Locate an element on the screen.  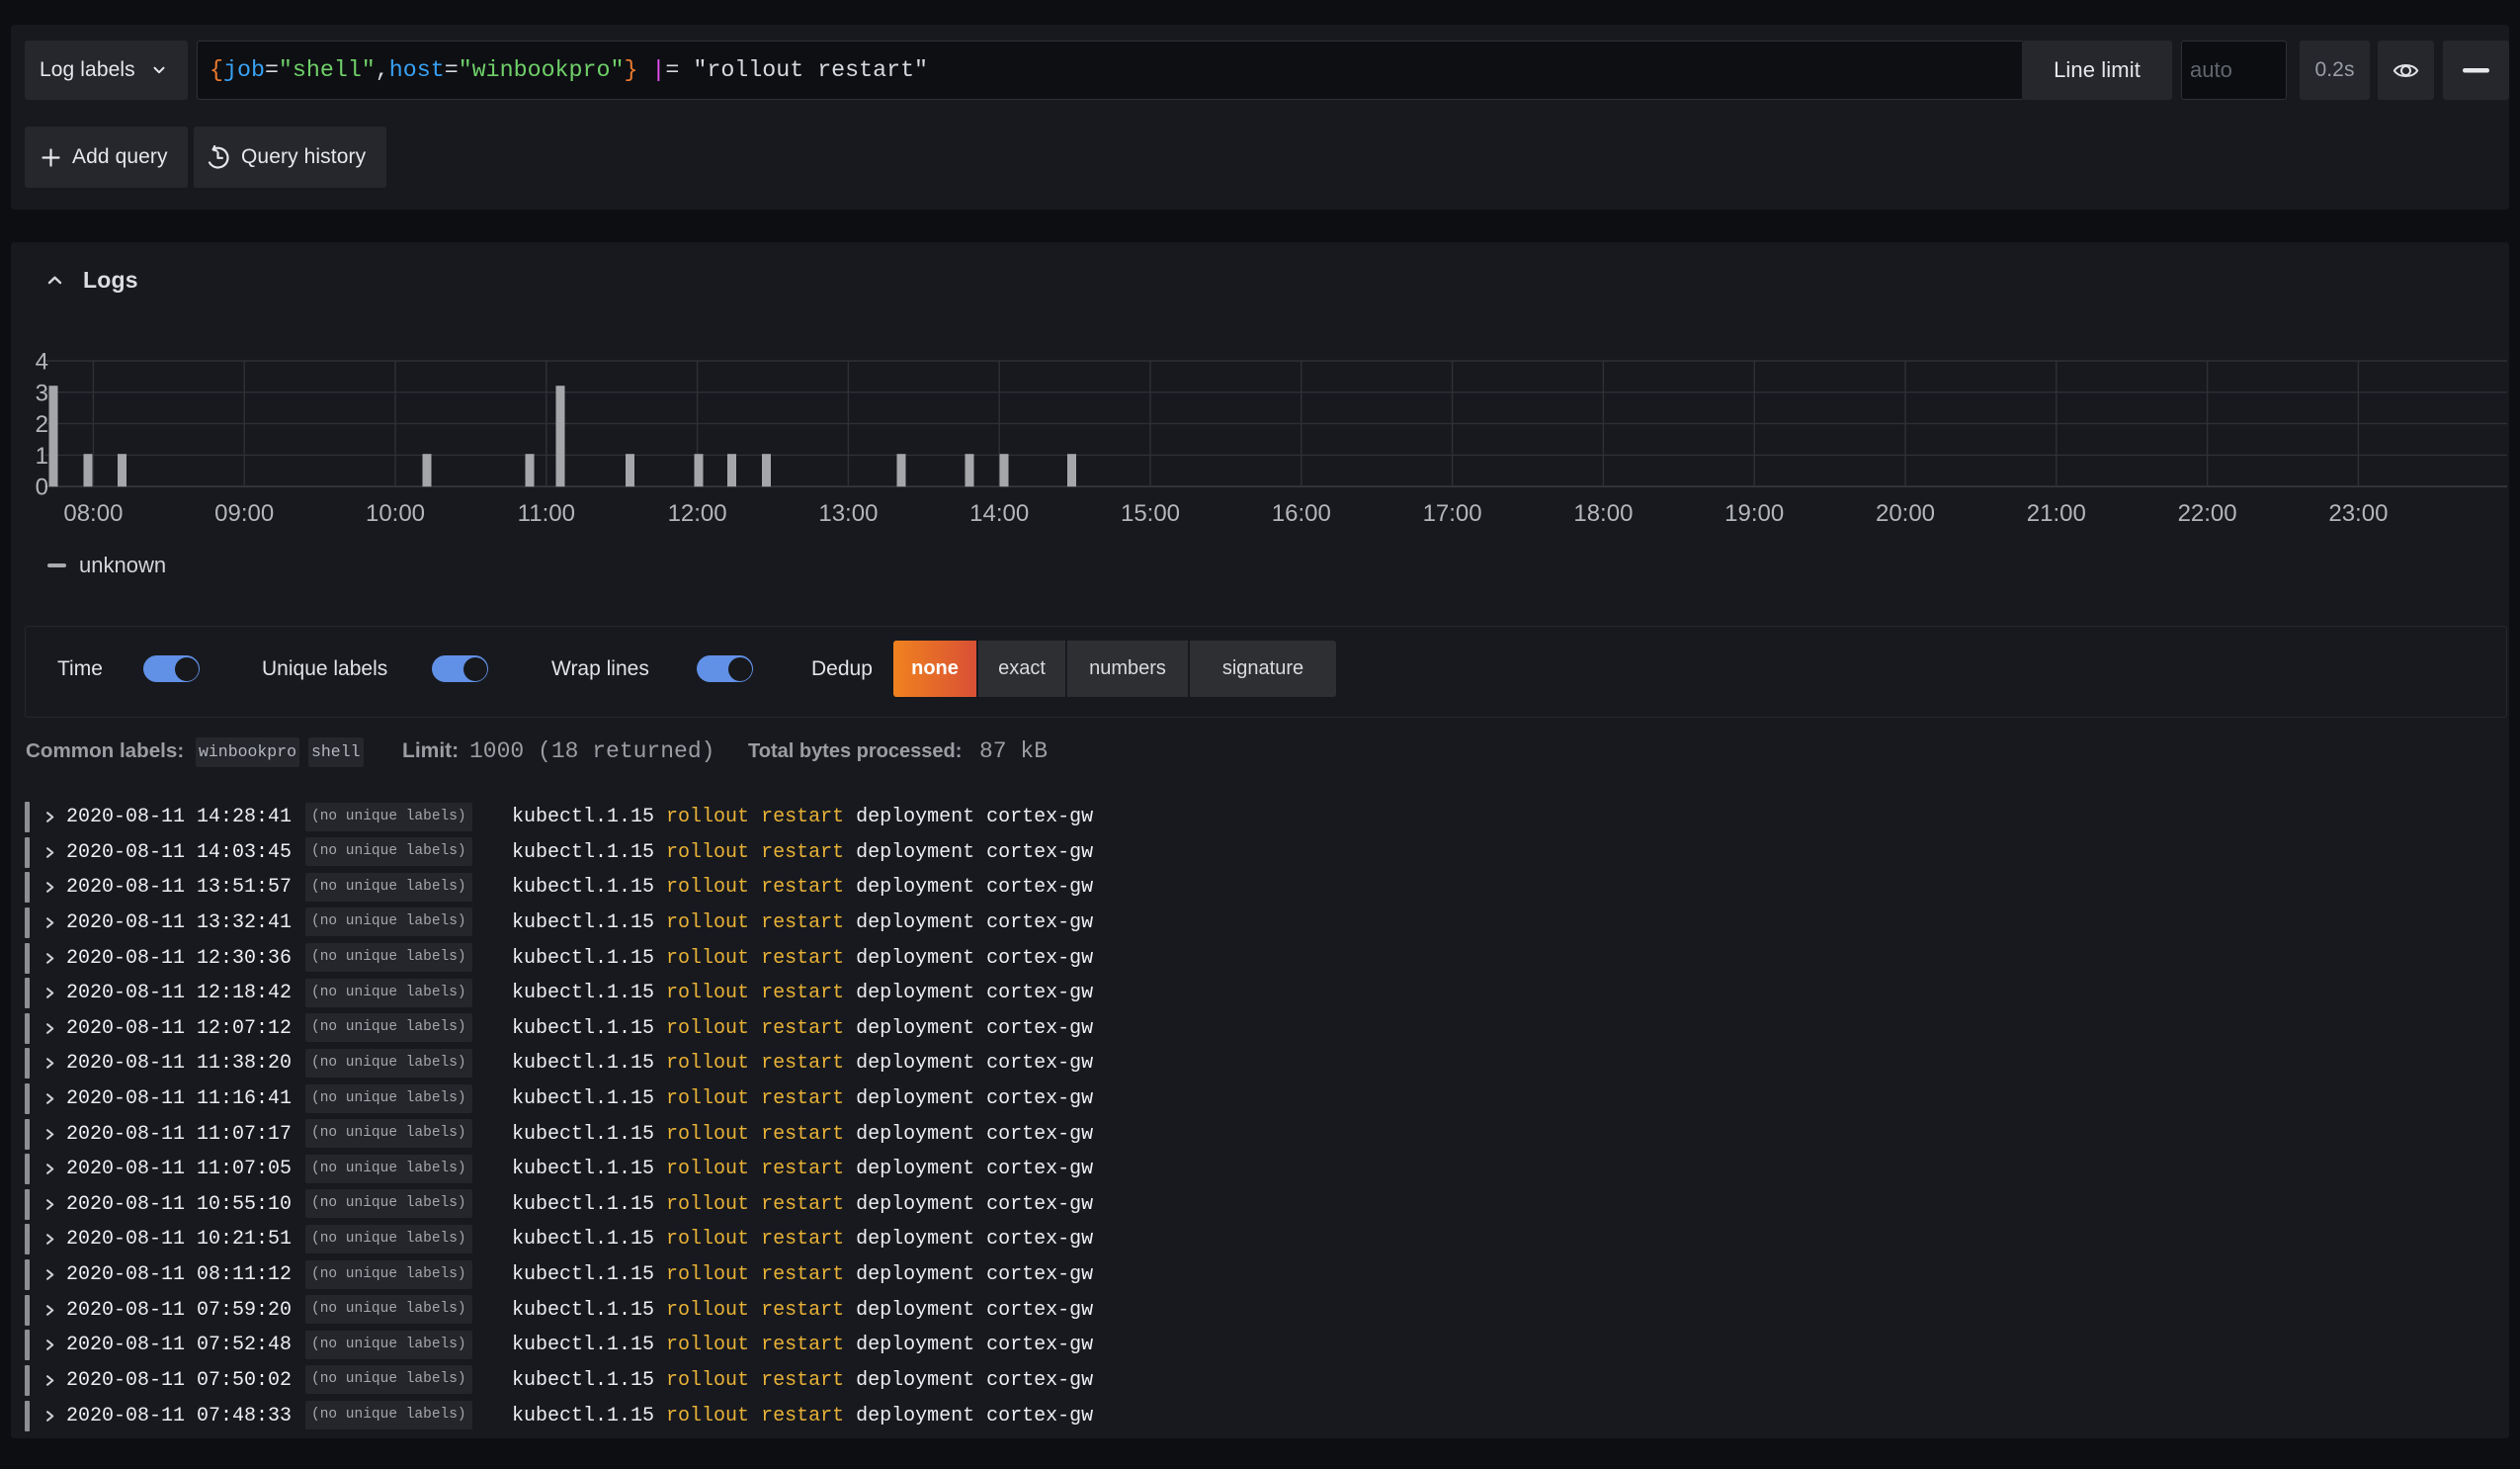
svg-text: 13:00 is located at coordinates (848, 513).